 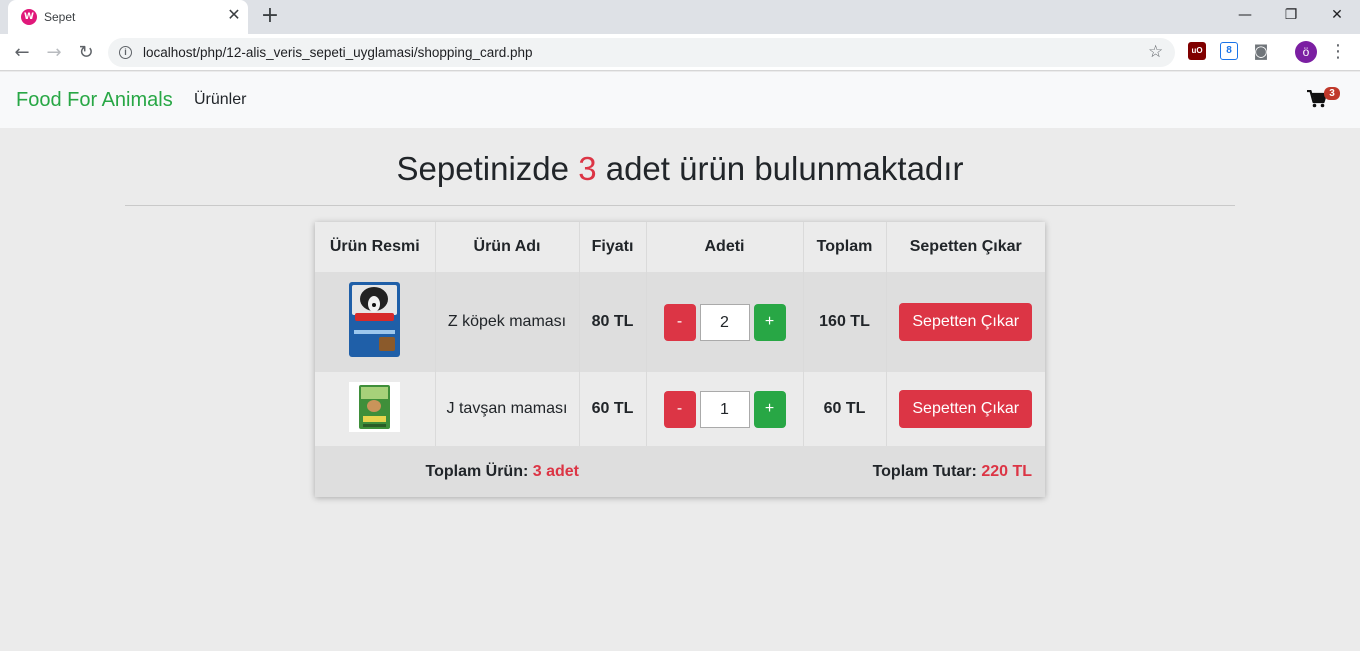 I want to click on quantity-cell: - 2 +, so click(x=724, y=322).